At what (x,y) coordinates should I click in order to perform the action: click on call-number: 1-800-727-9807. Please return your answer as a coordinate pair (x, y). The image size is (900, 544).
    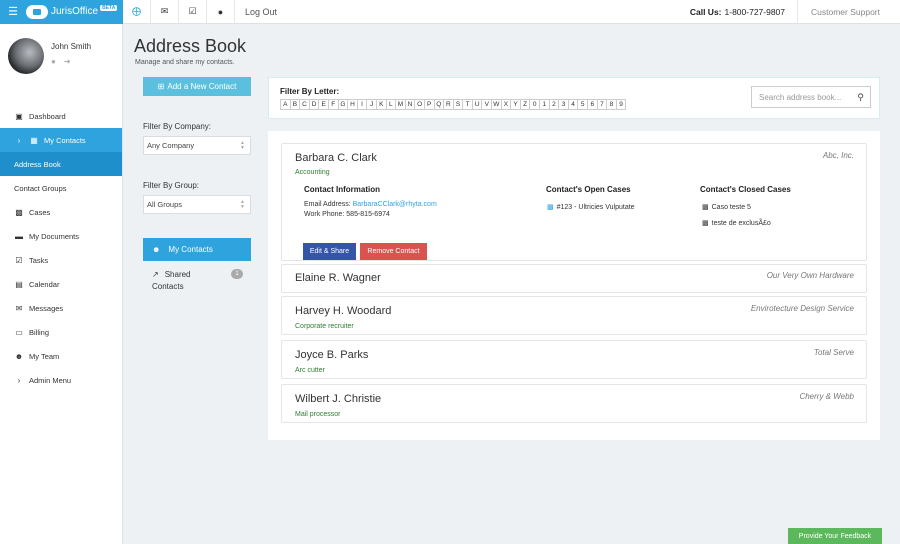
    Looking at the image, I should click on (755, 12).